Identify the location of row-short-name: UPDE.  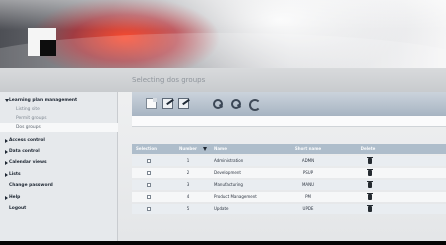
(308, 208).